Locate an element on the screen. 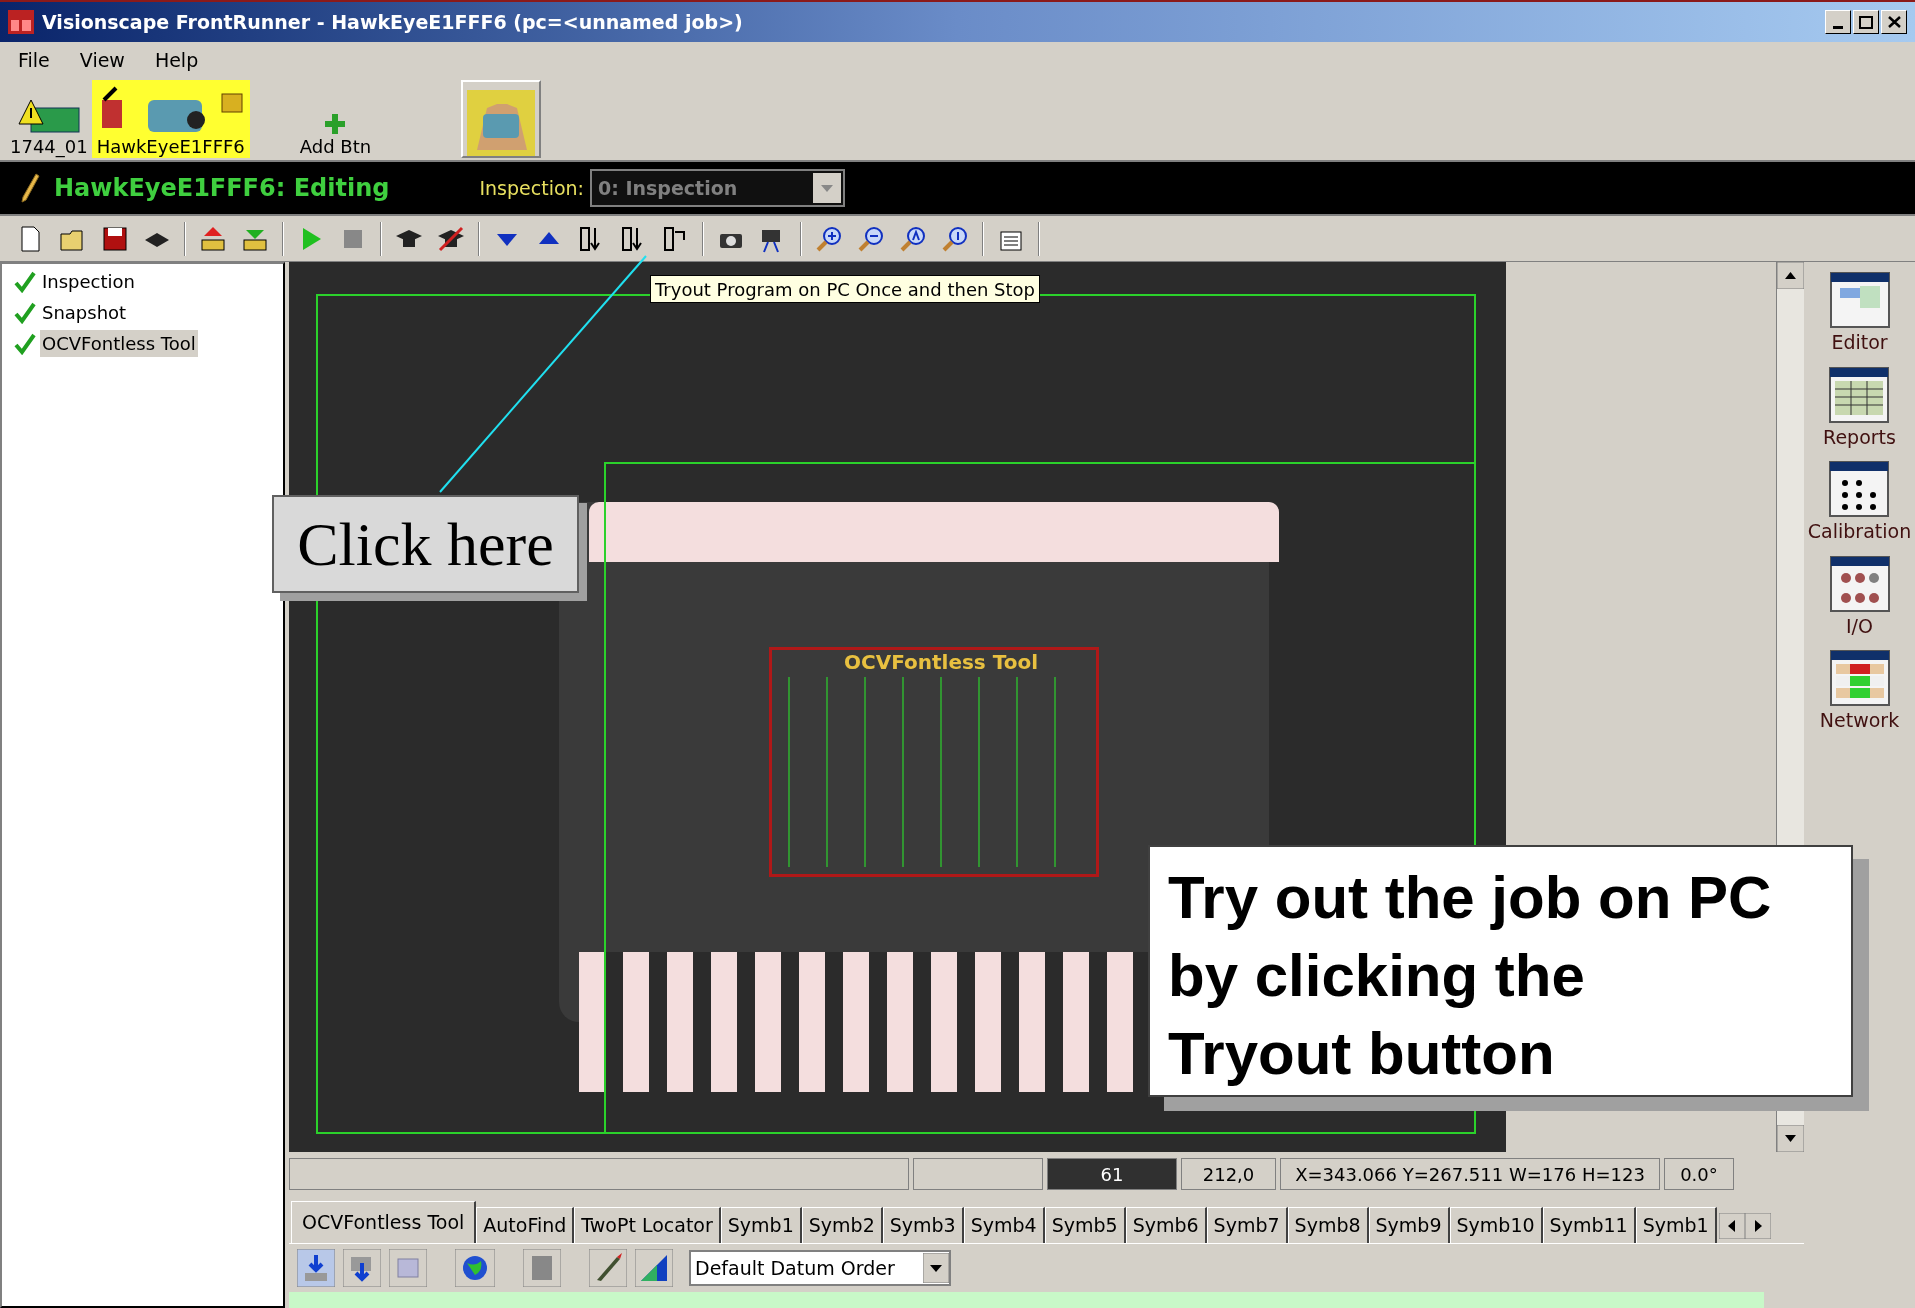 This screenshot has height=1308, width=1915. sidebar-button: Reports is located at coordinates (1859, 408).